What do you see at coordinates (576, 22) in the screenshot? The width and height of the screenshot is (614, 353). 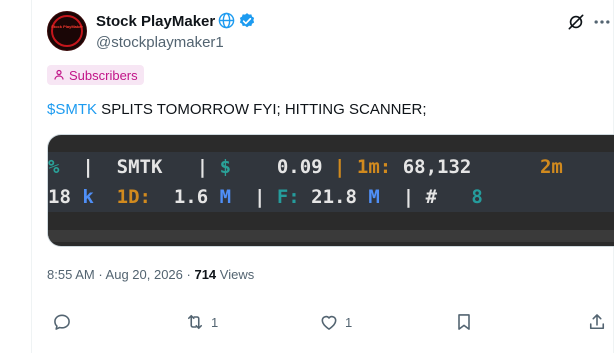 I see `grok-icon` at bounding box center [576, 22].